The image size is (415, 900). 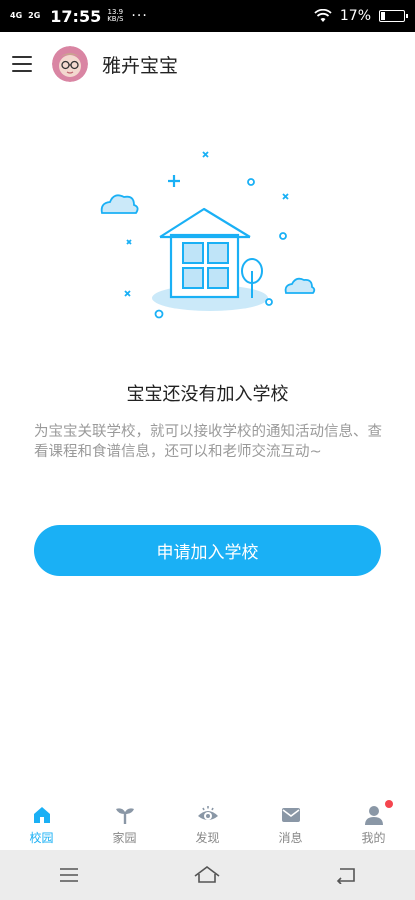 I want to click on tab-messages-label: 消息, so click(x=290, y=838).